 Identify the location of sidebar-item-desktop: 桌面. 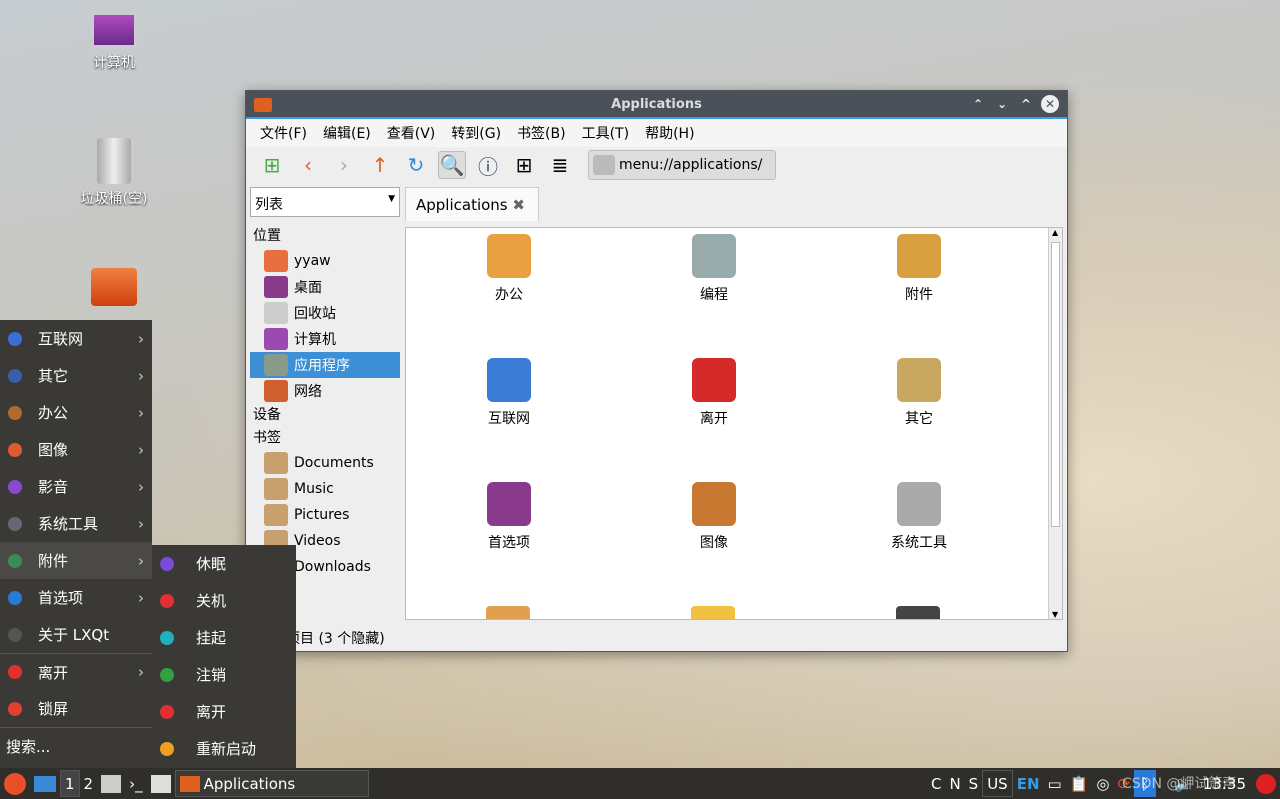
(325, 287).